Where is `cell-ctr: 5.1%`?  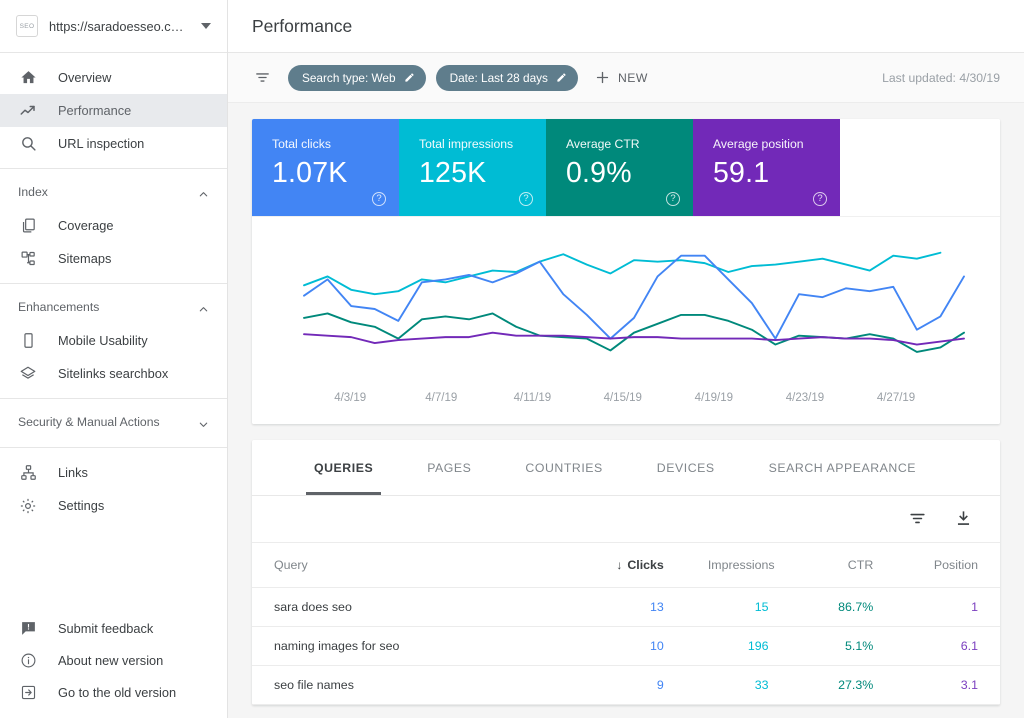 cell-ctr: 5.1% is located at coordinates (859, 645).